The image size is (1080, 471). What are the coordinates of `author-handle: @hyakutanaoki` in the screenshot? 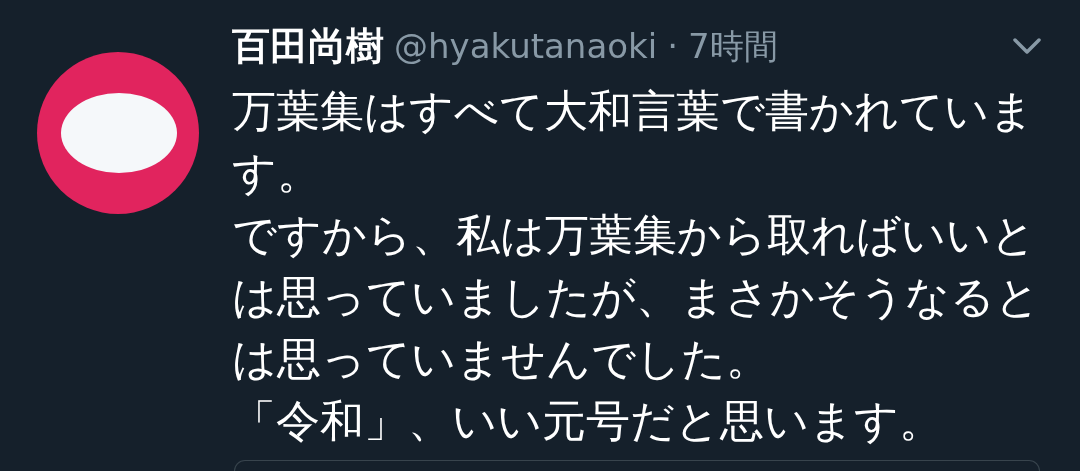 It's located at (526, 46).